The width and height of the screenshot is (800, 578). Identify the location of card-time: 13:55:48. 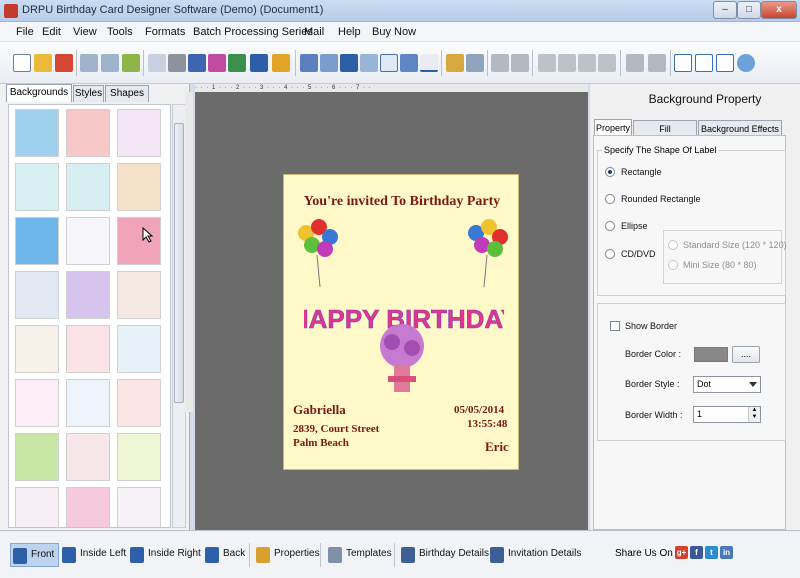
(487, 424).